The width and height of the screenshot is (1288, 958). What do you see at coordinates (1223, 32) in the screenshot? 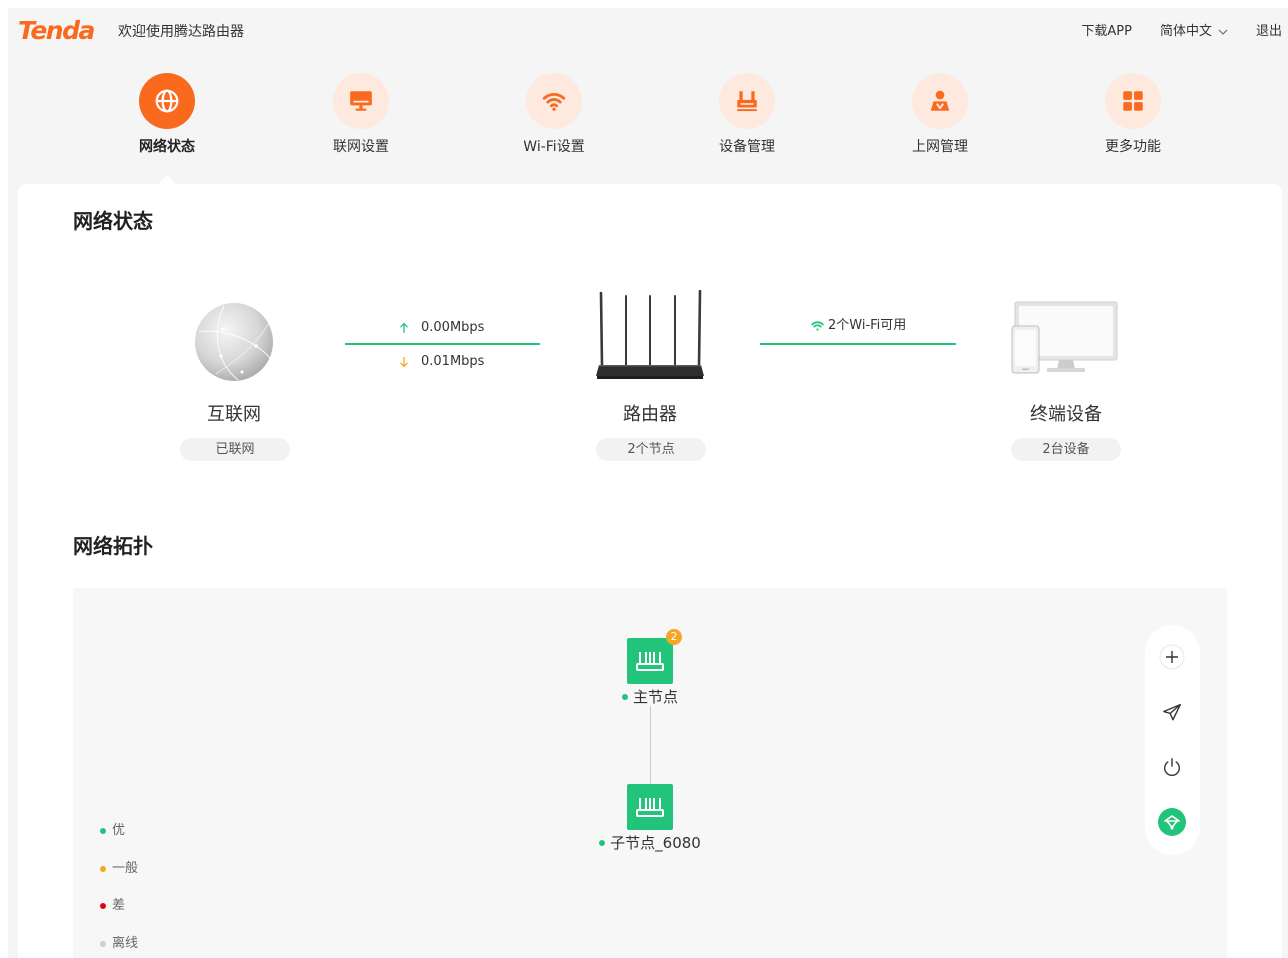
I see `chevron-down-icon` at bounding box center [1223, 32].